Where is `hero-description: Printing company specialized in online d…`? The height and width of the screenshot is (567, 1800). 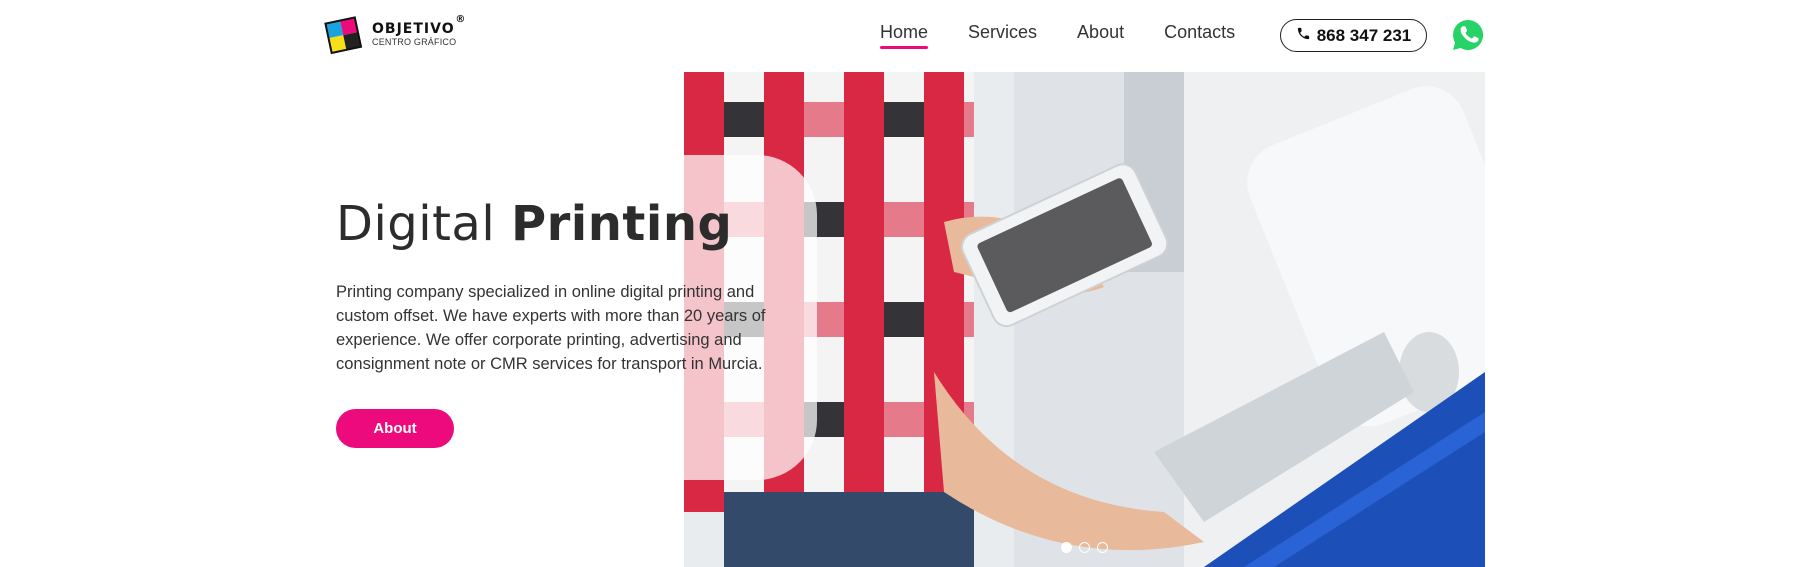
hero-description: Printing company specialized in online d… is located at coordinates (551, 328).